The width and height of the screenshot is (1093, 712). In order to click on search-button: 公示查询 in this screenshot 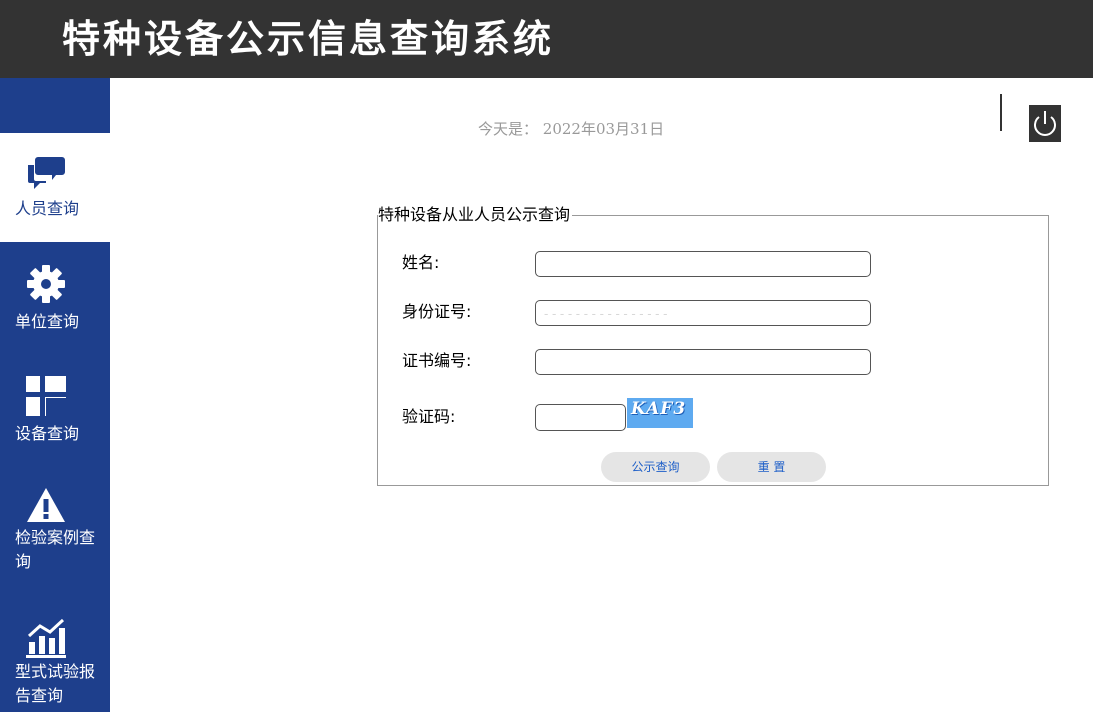, I will do `click(655, 467)`.